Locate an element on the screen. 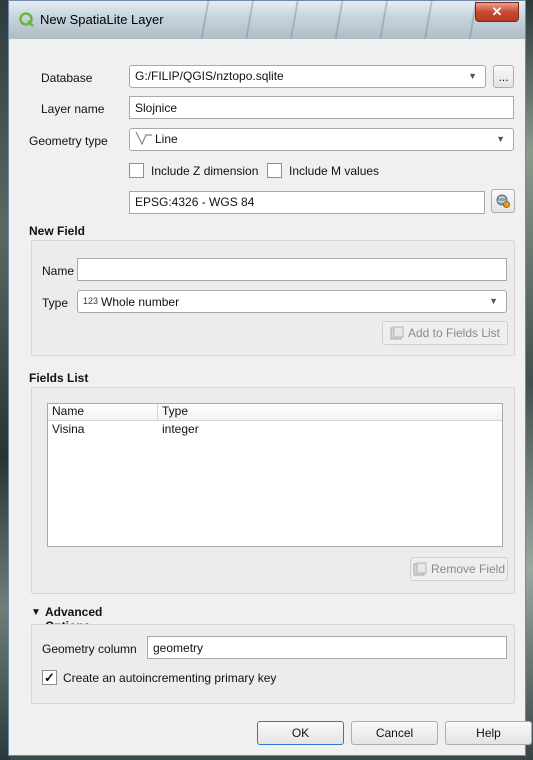  table-header: Name Type is located at coordinates (275, 412).